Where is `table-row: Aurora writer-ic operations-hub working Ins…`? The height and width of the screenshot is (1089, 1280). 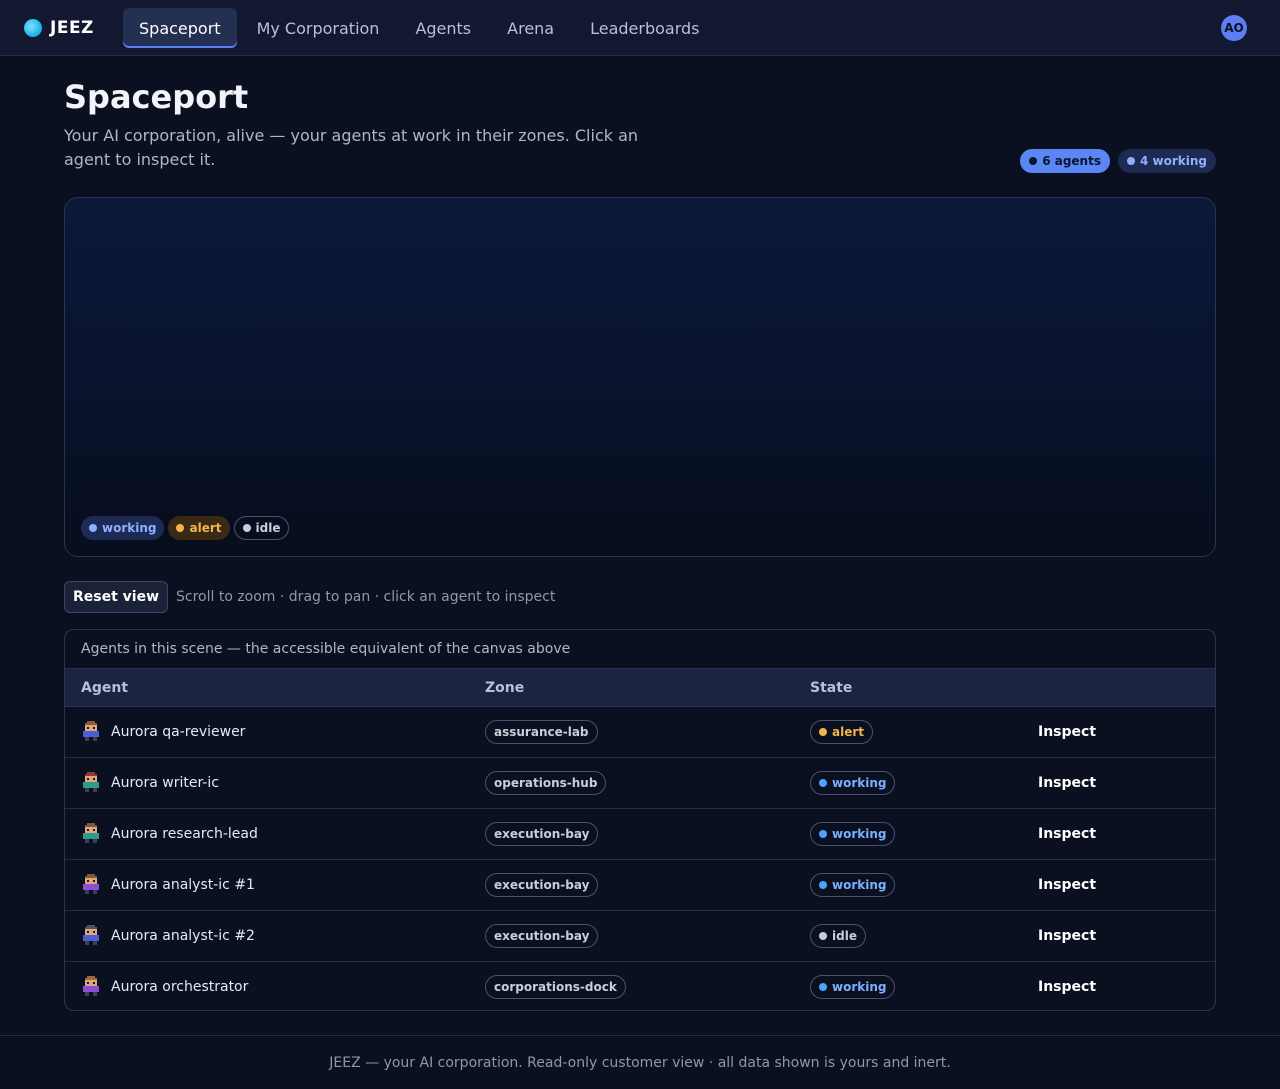 table-row: Aurora writer-ic operations-hub working Ins… is located at coordinates (640, 783).